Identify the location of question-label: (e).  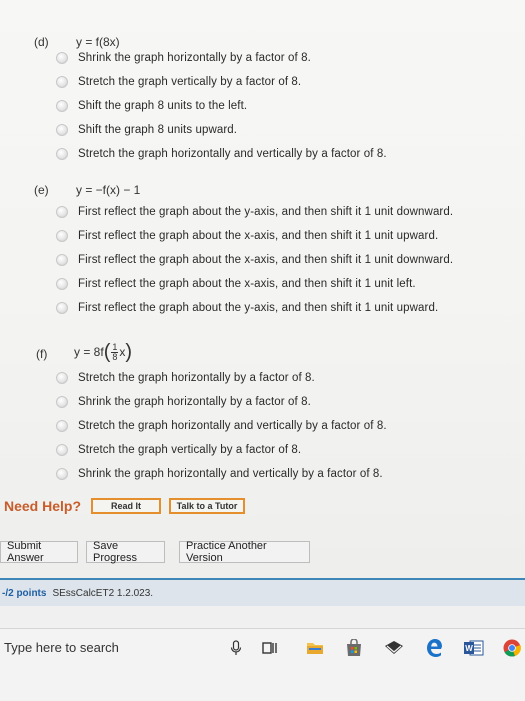
(41, 190).